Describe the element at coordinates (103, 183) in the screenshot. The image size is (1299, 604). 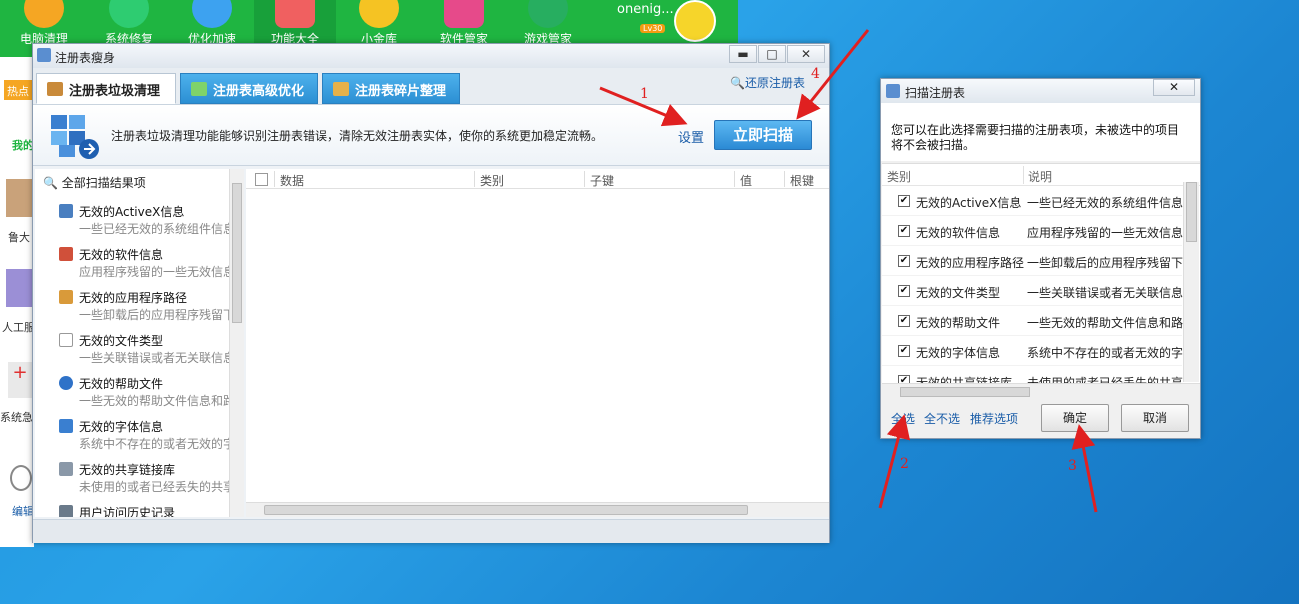
I see `tree-root-label: 全部扫描结果项` at that location.